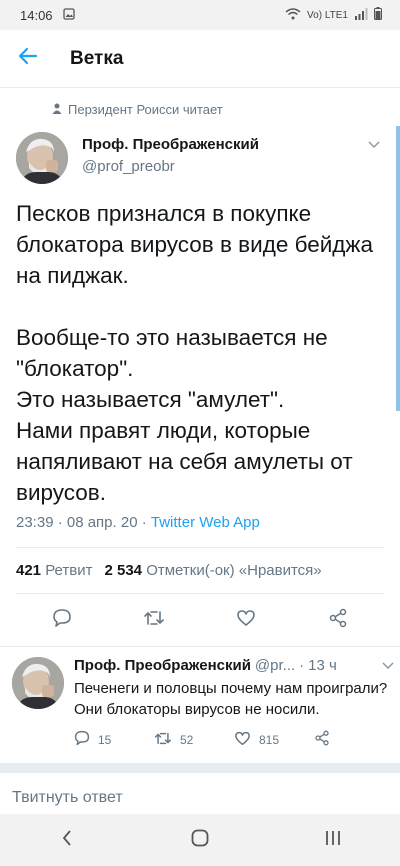 The width and height of the screenshot is (400, 866). I want to click on system-nav-bar, so click(200, 840).